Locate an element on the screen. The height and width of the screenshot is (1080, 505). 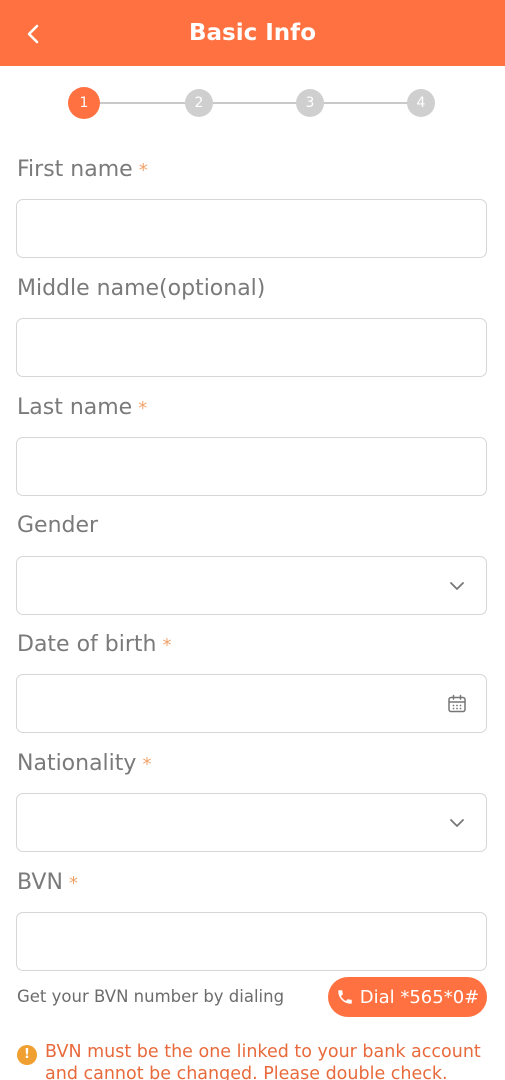
app-header: Basic Info is located at coordinates (252, 33).